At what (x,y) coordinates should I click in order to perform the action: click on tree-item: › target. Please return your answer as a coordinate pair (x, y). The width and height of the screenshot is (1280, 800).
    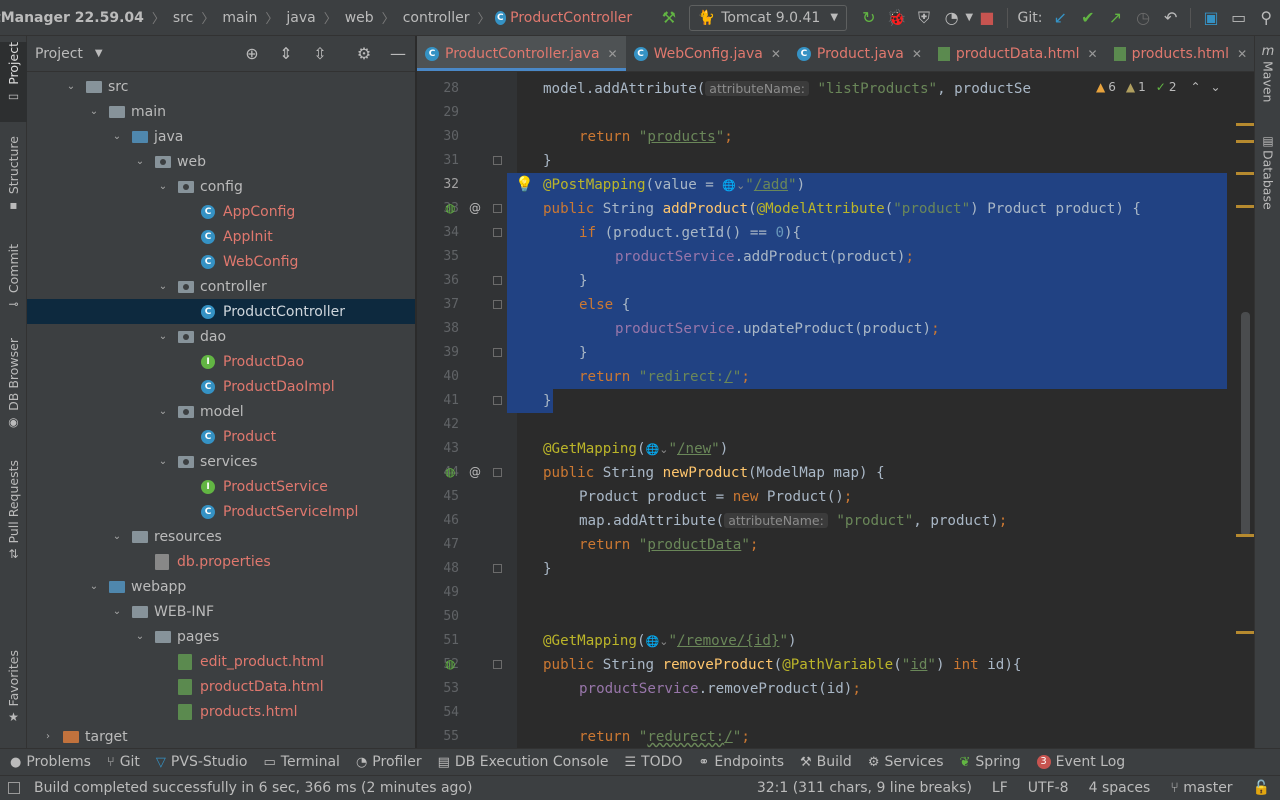
    Looking at the image, I should click on (221, 736).